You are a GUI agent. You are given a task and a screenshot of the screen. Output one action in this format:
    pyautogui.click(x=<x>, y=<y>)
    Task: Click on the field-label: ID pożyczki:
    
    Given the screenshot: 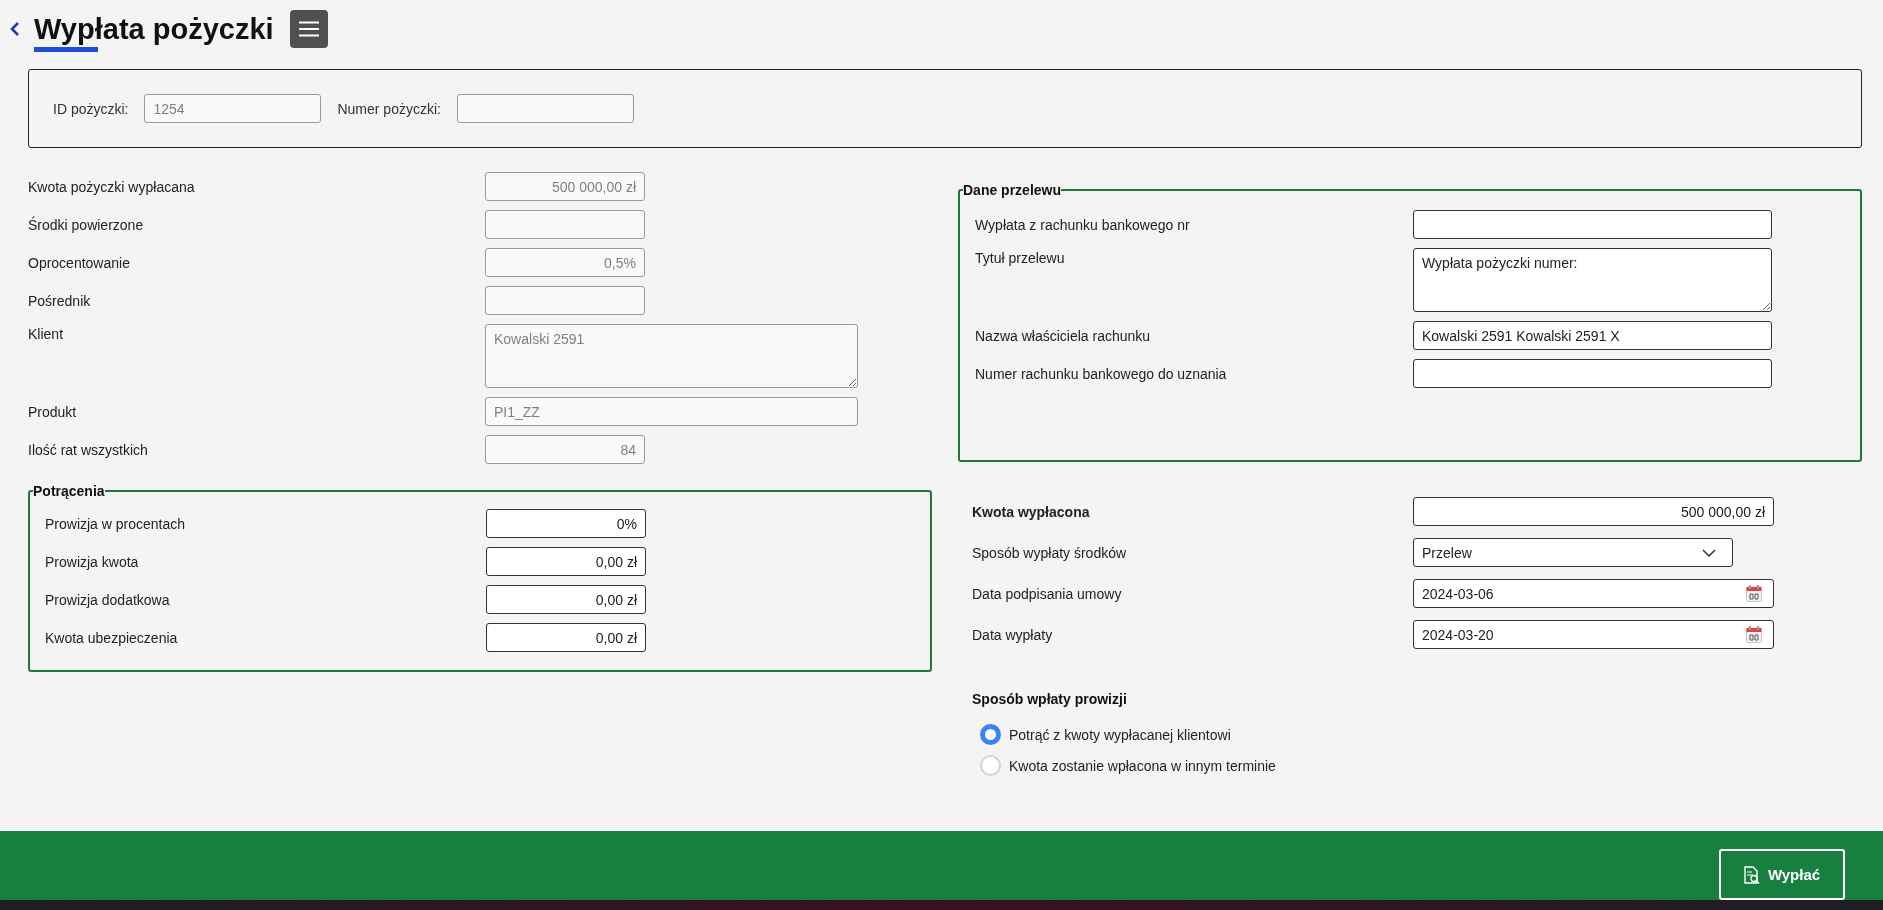 What is the action you would take?
    pyautogui.click(x=91, y=108)
    